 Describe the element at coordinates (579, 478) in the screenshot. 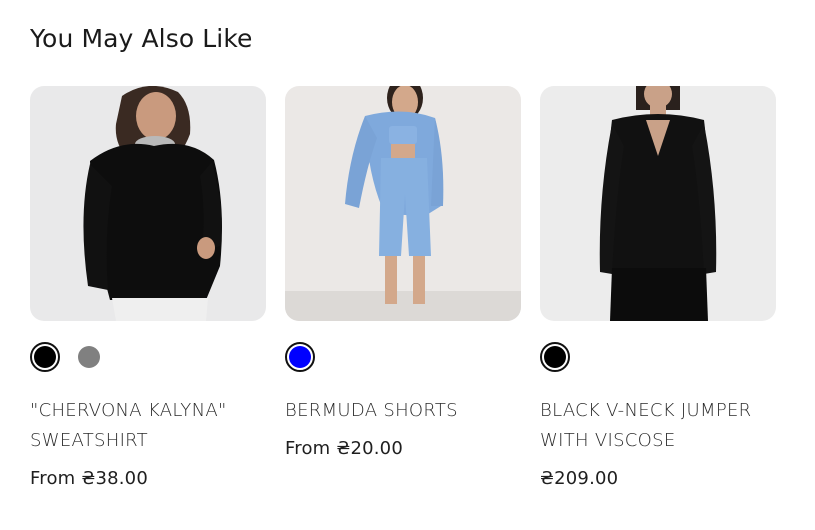

I see `product-price: ₴209.00` at that location.